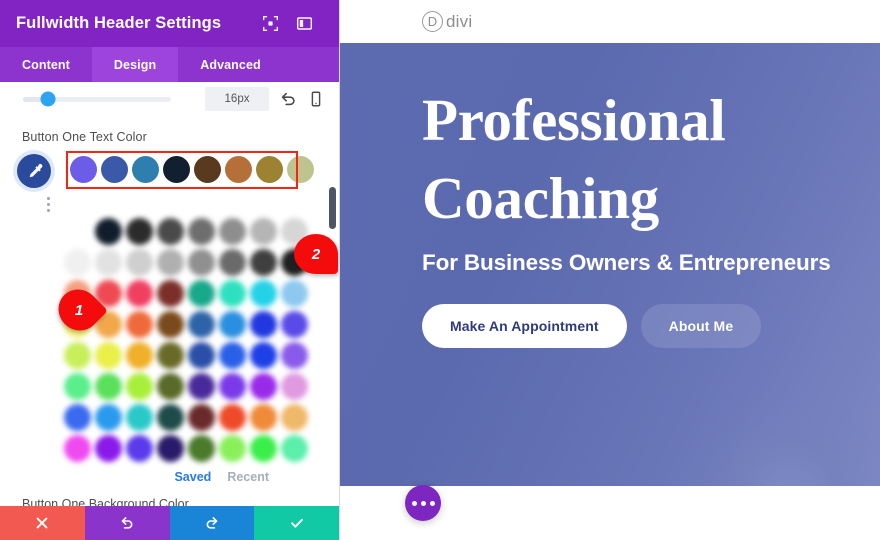  I want to click on site-logo: D divi, so click(447, 21).